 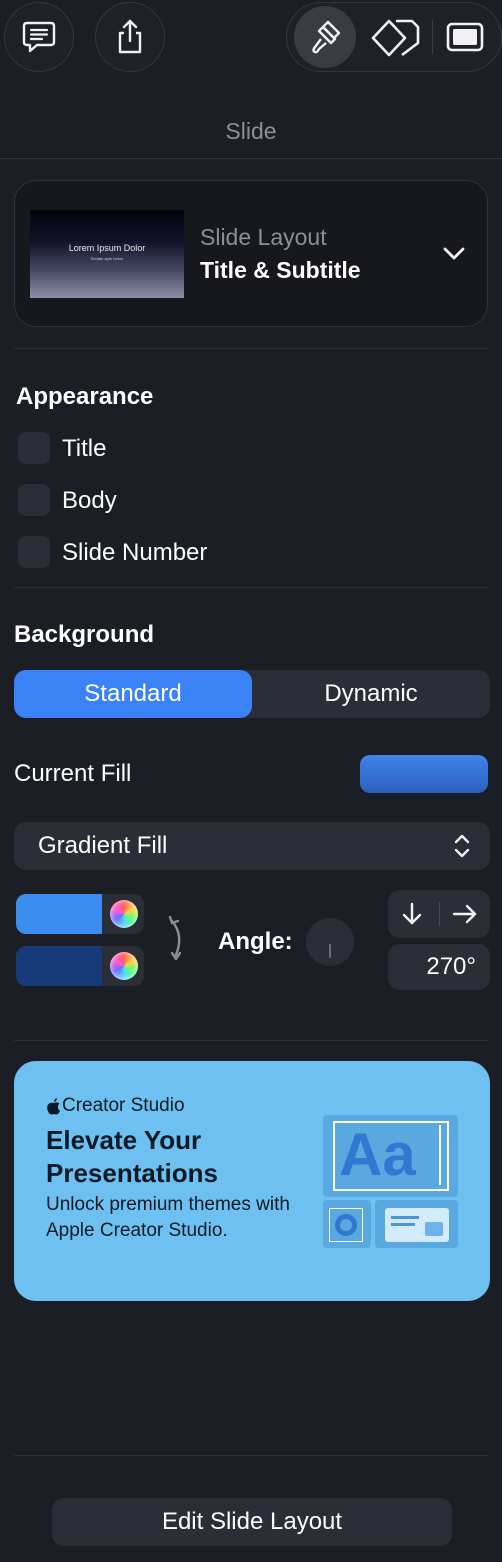 What do you see at coordinates (377, 1154) in the screenshot?
I see `sample-text-glyph: Aa` at bounding box center [377, 1154].